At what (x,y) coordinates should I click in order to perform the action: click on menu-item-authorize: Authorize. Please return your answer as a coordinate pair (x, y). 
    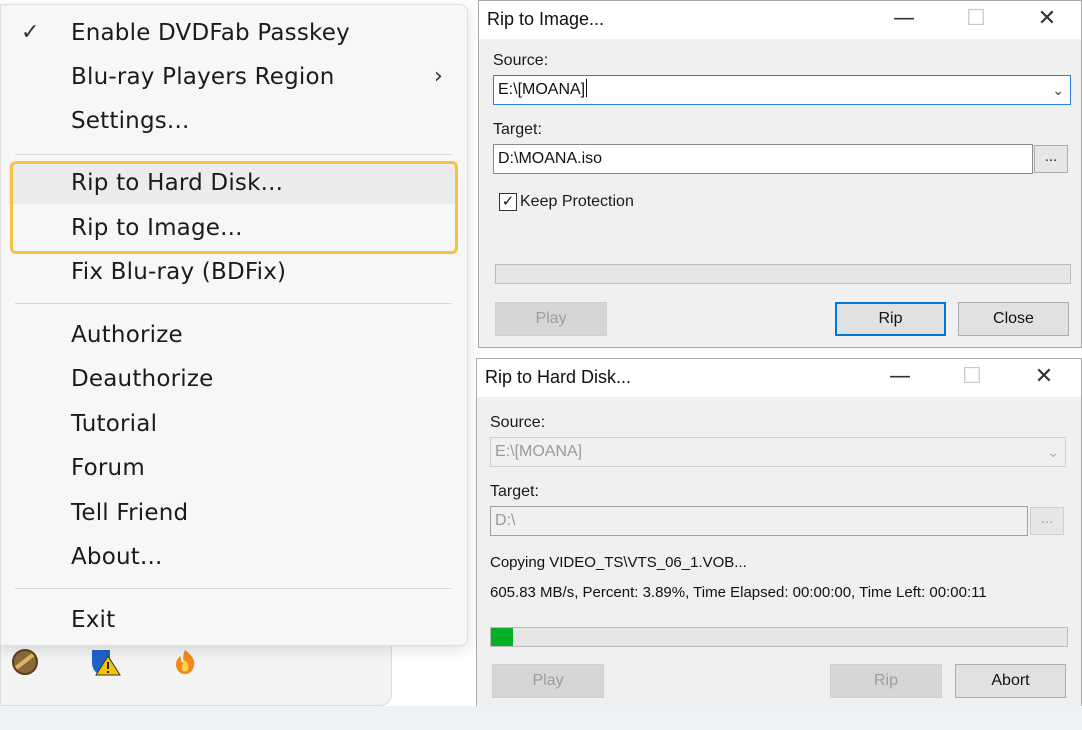
    Looking at the image, I should click on (233, 335).